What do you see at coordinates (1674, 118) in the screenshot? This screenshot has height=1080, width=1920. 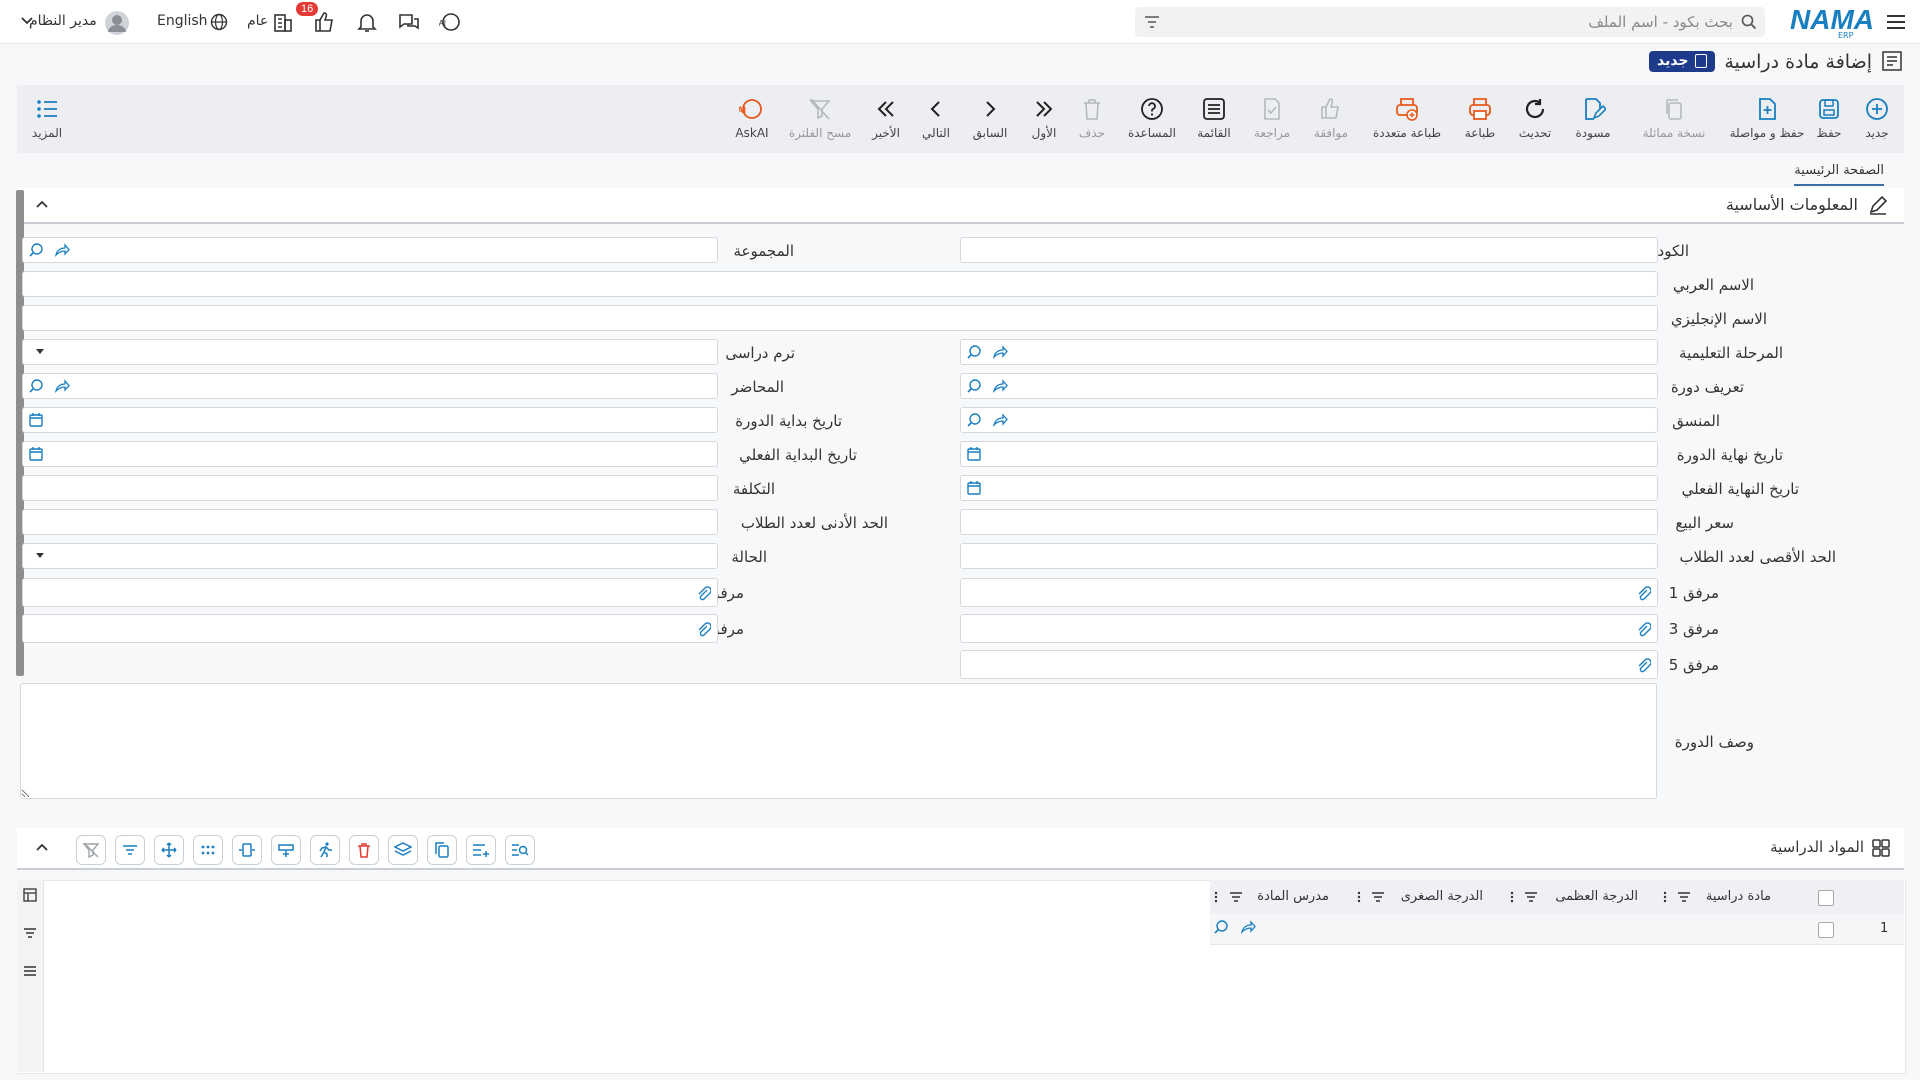 I see `duplicate-button: نسخة مماثلة` at bounding box center [1674, 118].